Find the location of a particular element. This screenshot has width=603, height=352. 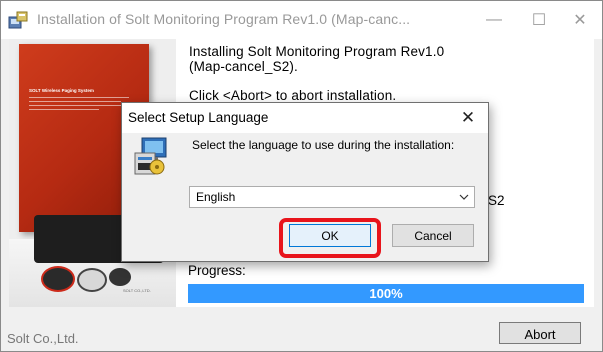

language-dropdown-value: English is located at coordinates (216, 197).